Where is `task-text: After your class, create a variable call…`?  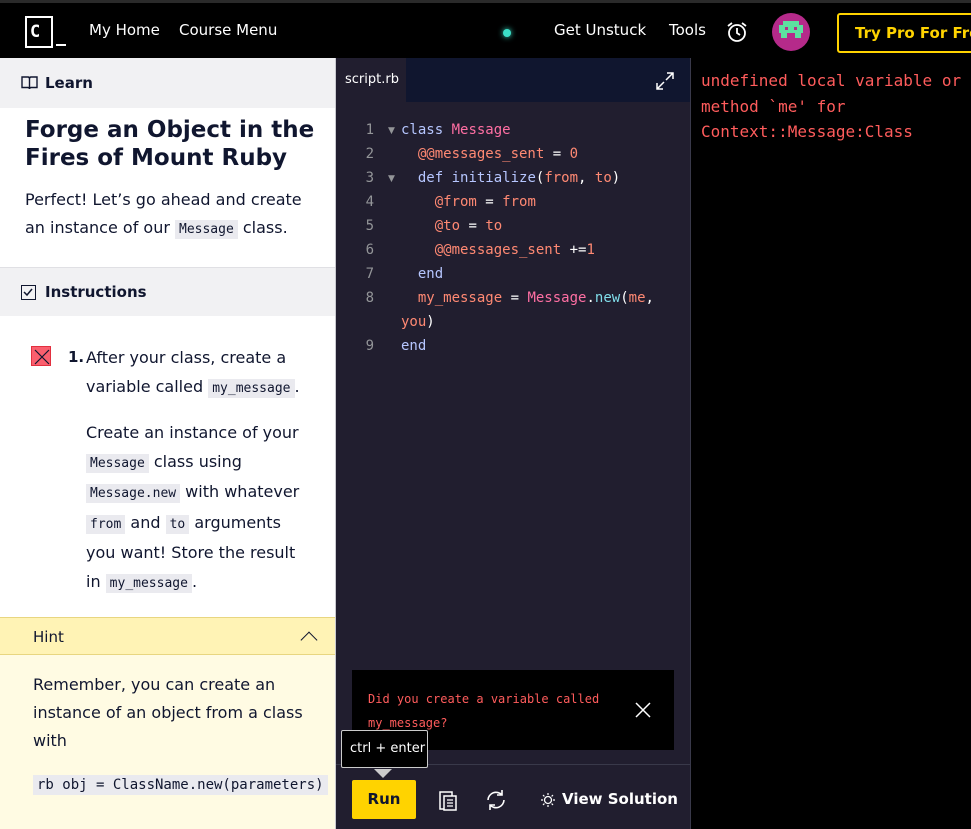
task-text: After your class, create a variable call… is located at coordinates (193, 470).